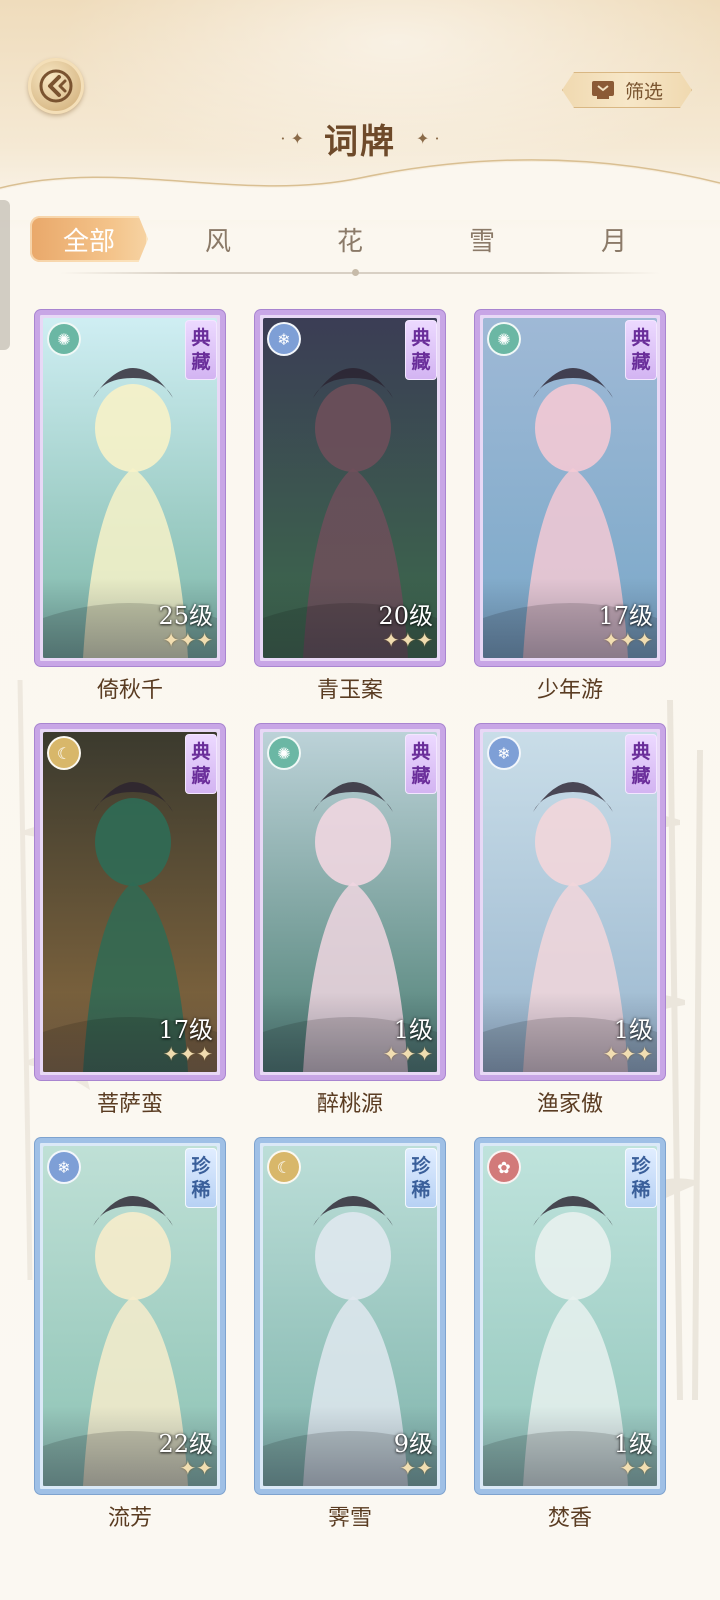 The height and width of the screenshot is (1600, 720). Describe the element at coordinates (504, 1167) in the screenshot. I see `element-flower-icon: ✿` at that location.